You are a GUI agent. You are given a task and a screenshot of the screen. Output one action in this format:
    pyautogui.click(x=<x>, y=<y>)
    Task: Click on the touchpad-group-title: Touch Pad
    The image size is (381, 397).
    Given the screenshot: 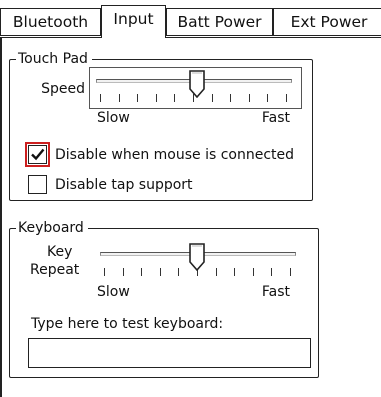 What is the action you would take?
    pyautogui.click(x=54, y=59)
    